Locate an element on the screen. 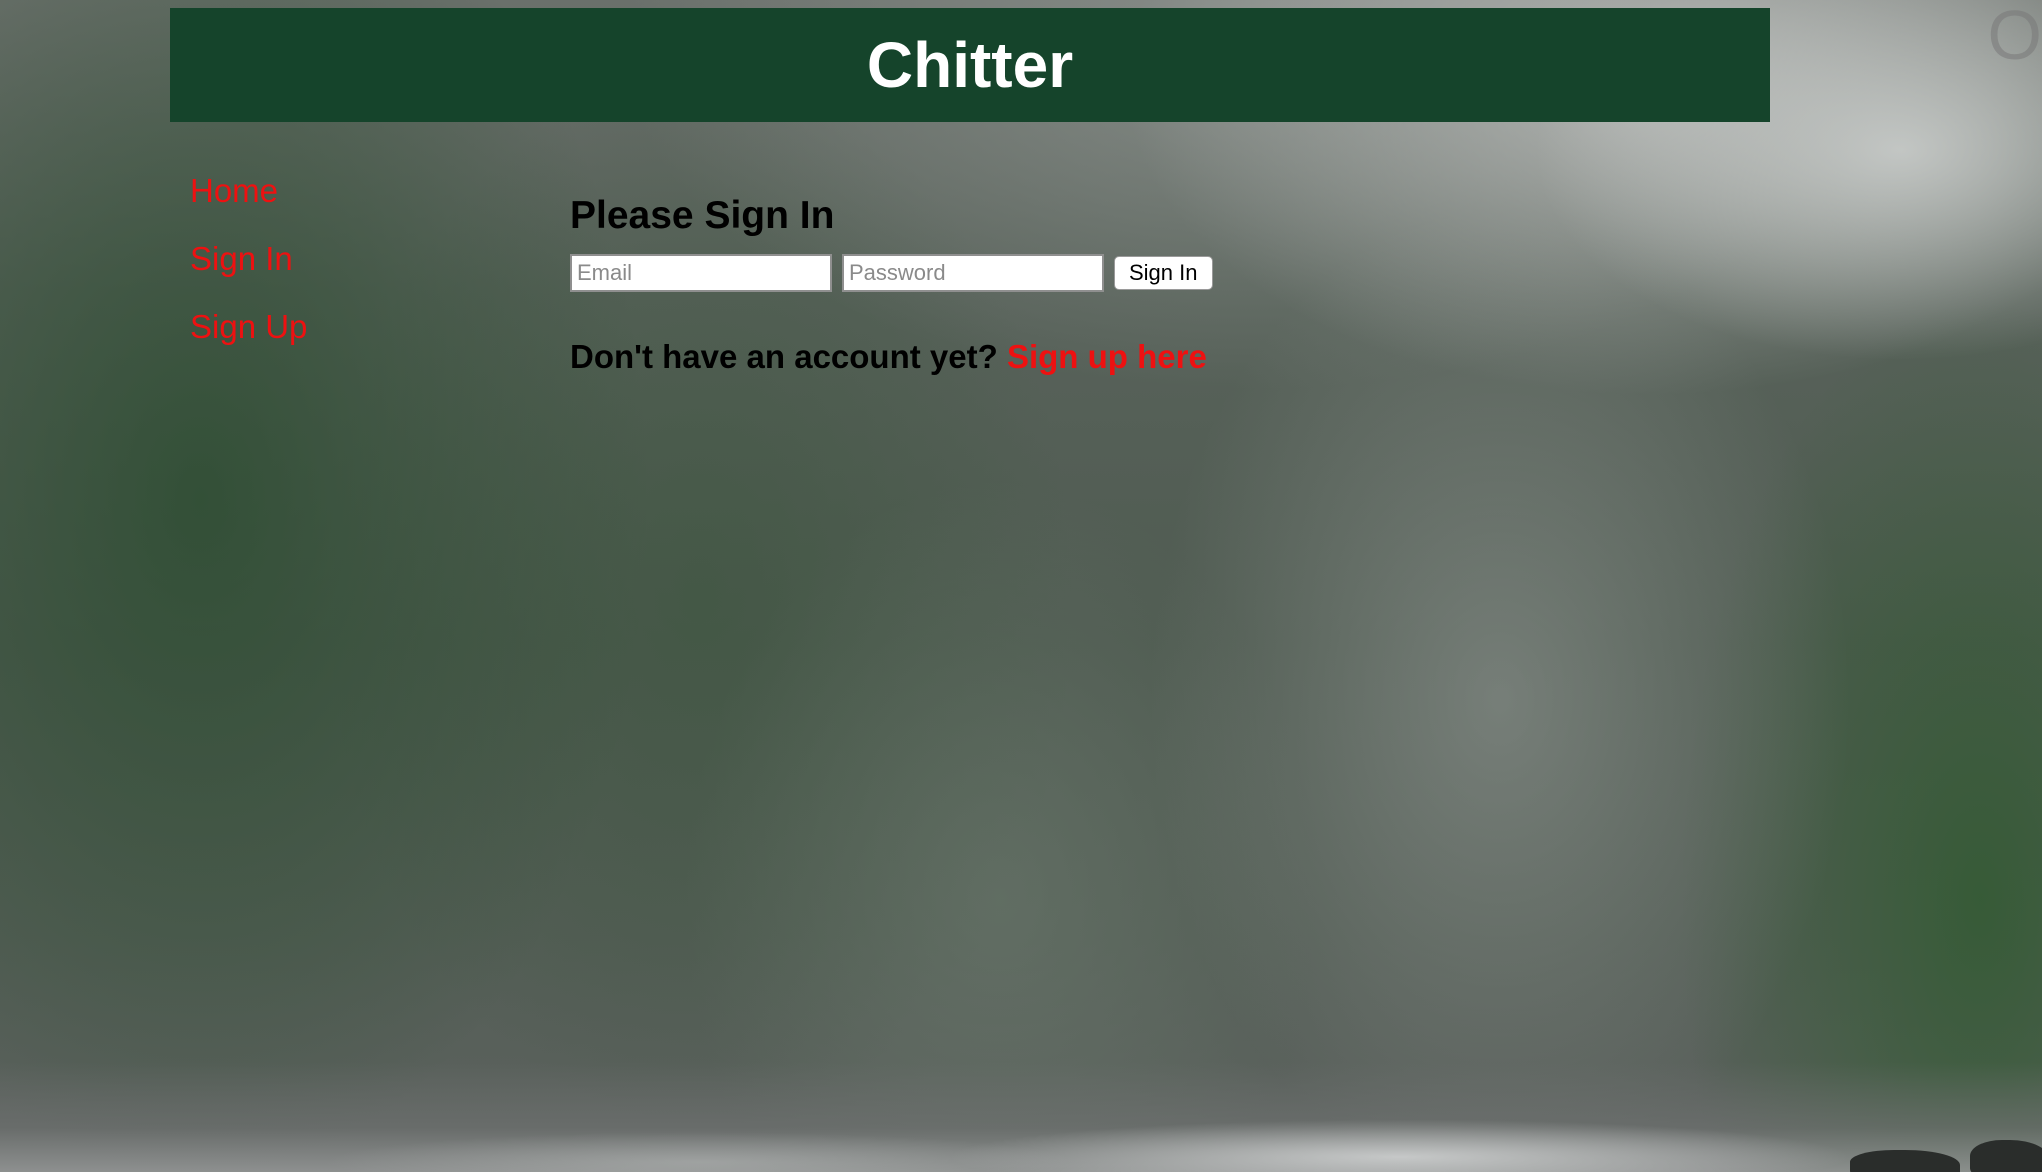  signup-here-link: Sign up here is located at coordinates (1107, 356).